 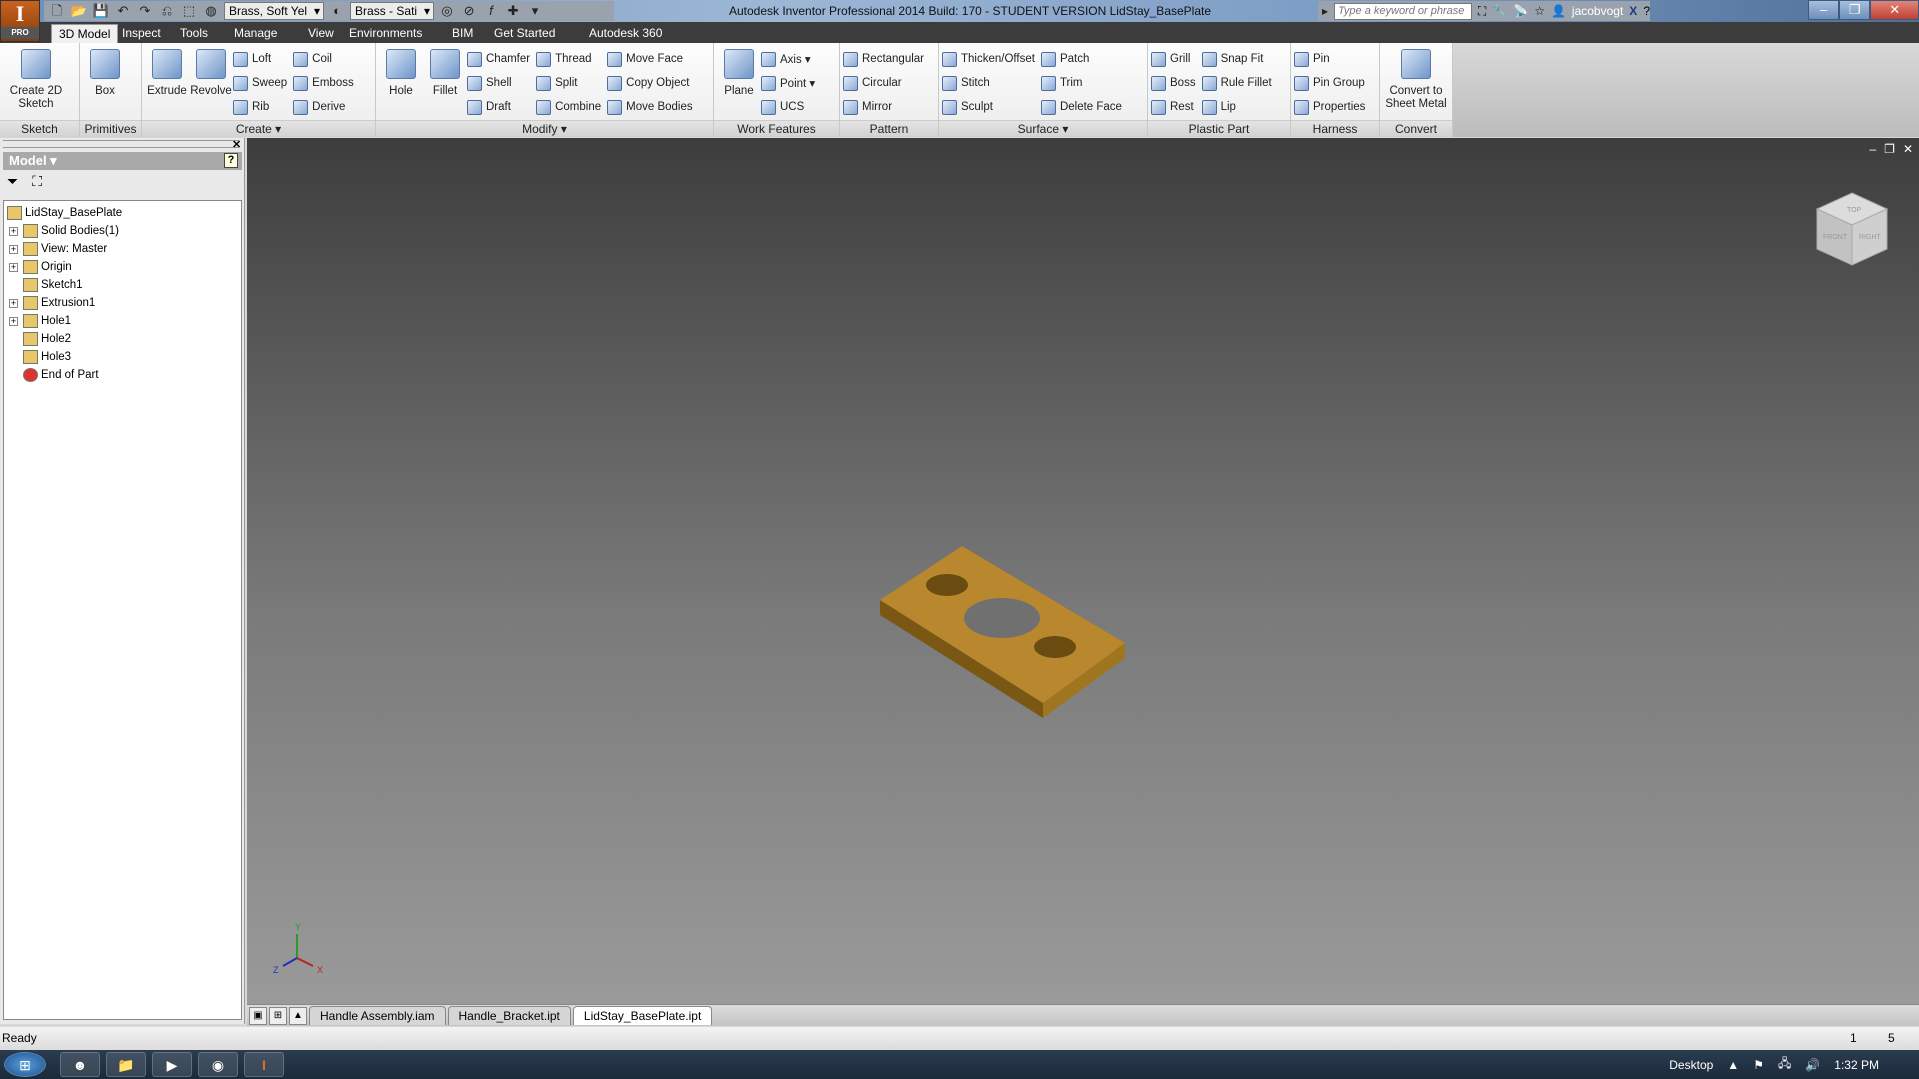 What do you see at coordinates (652, 83) in the screenshot?
I see `copy-object-button: Copy Object` at bounding box center [652, 83].